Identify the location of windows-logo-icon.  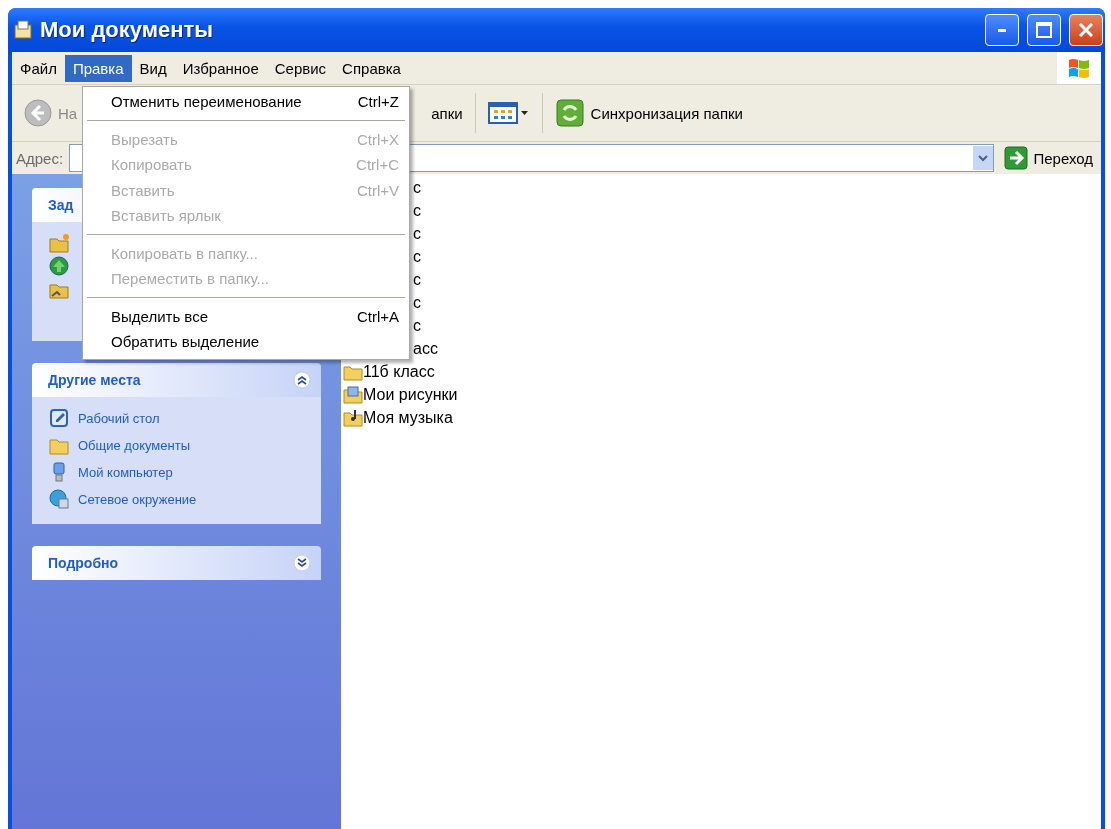
(1079, 68).